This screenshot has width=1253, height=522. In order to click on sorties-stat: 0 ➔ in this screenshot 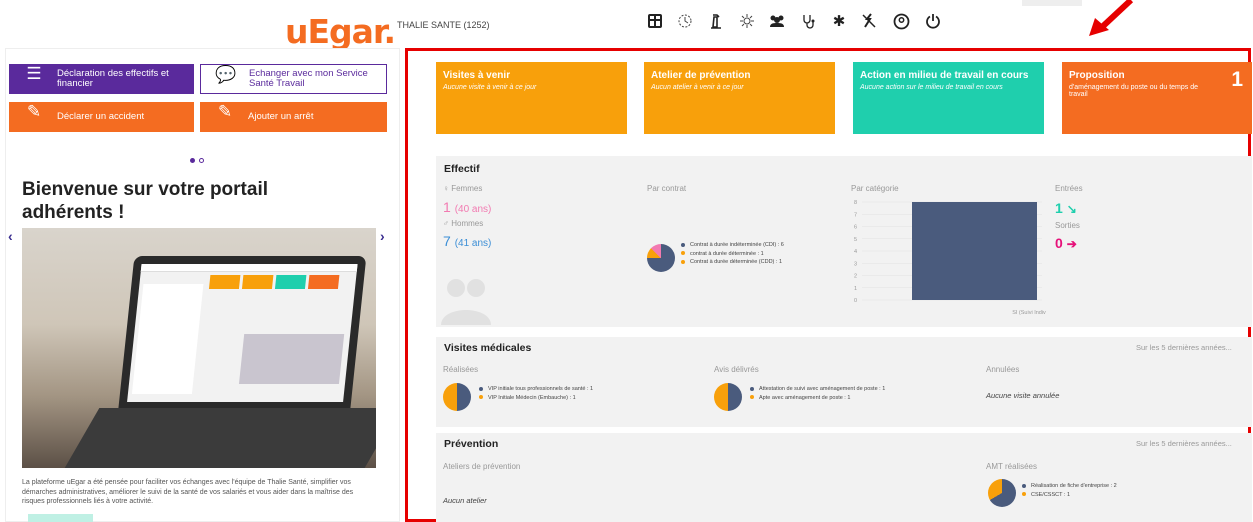, I will do `click(1066, 243)`.